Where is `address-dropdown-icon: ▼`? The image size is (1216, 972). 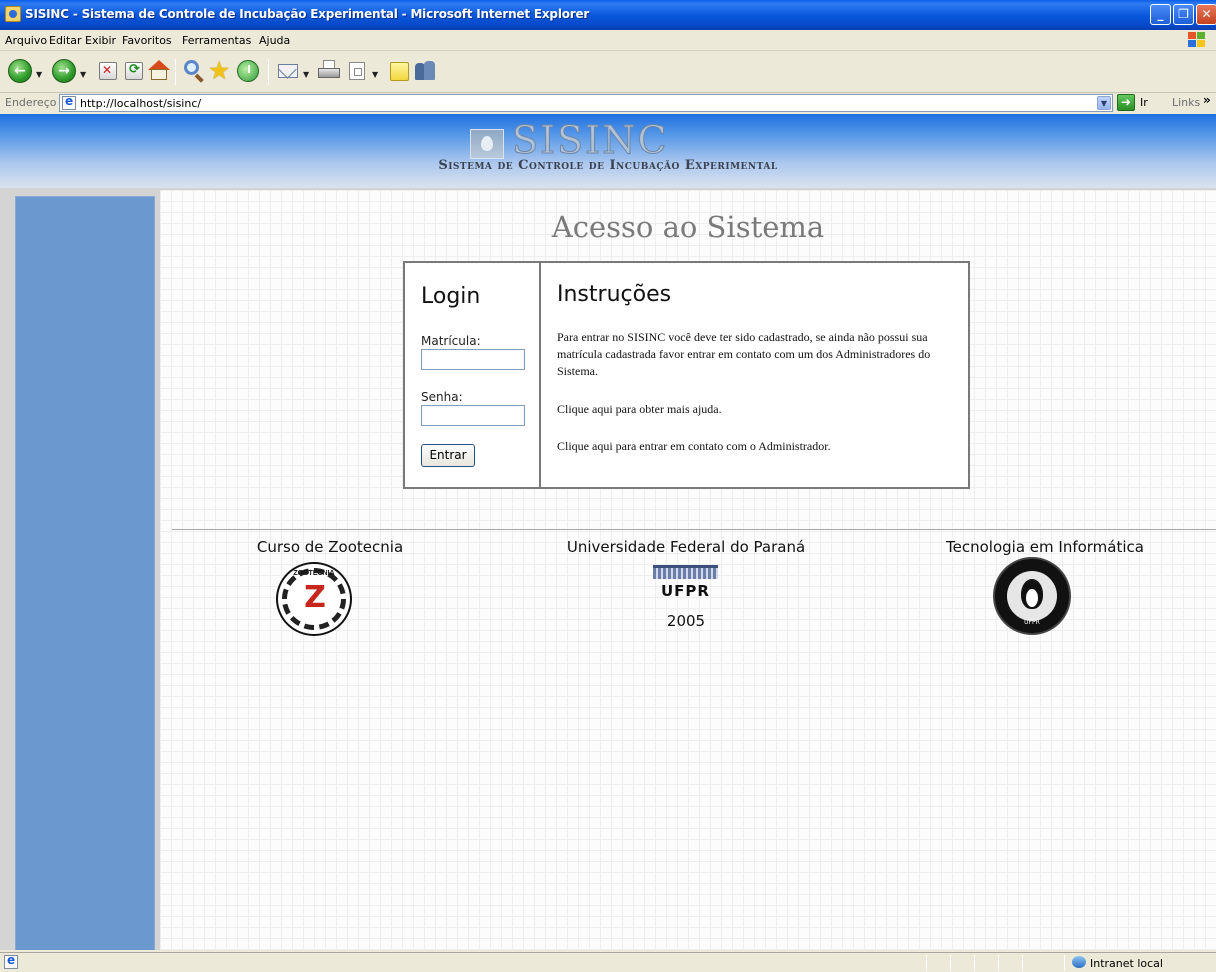
address-dropdown-icon: ▼ is located at coordinates (1104, 103).